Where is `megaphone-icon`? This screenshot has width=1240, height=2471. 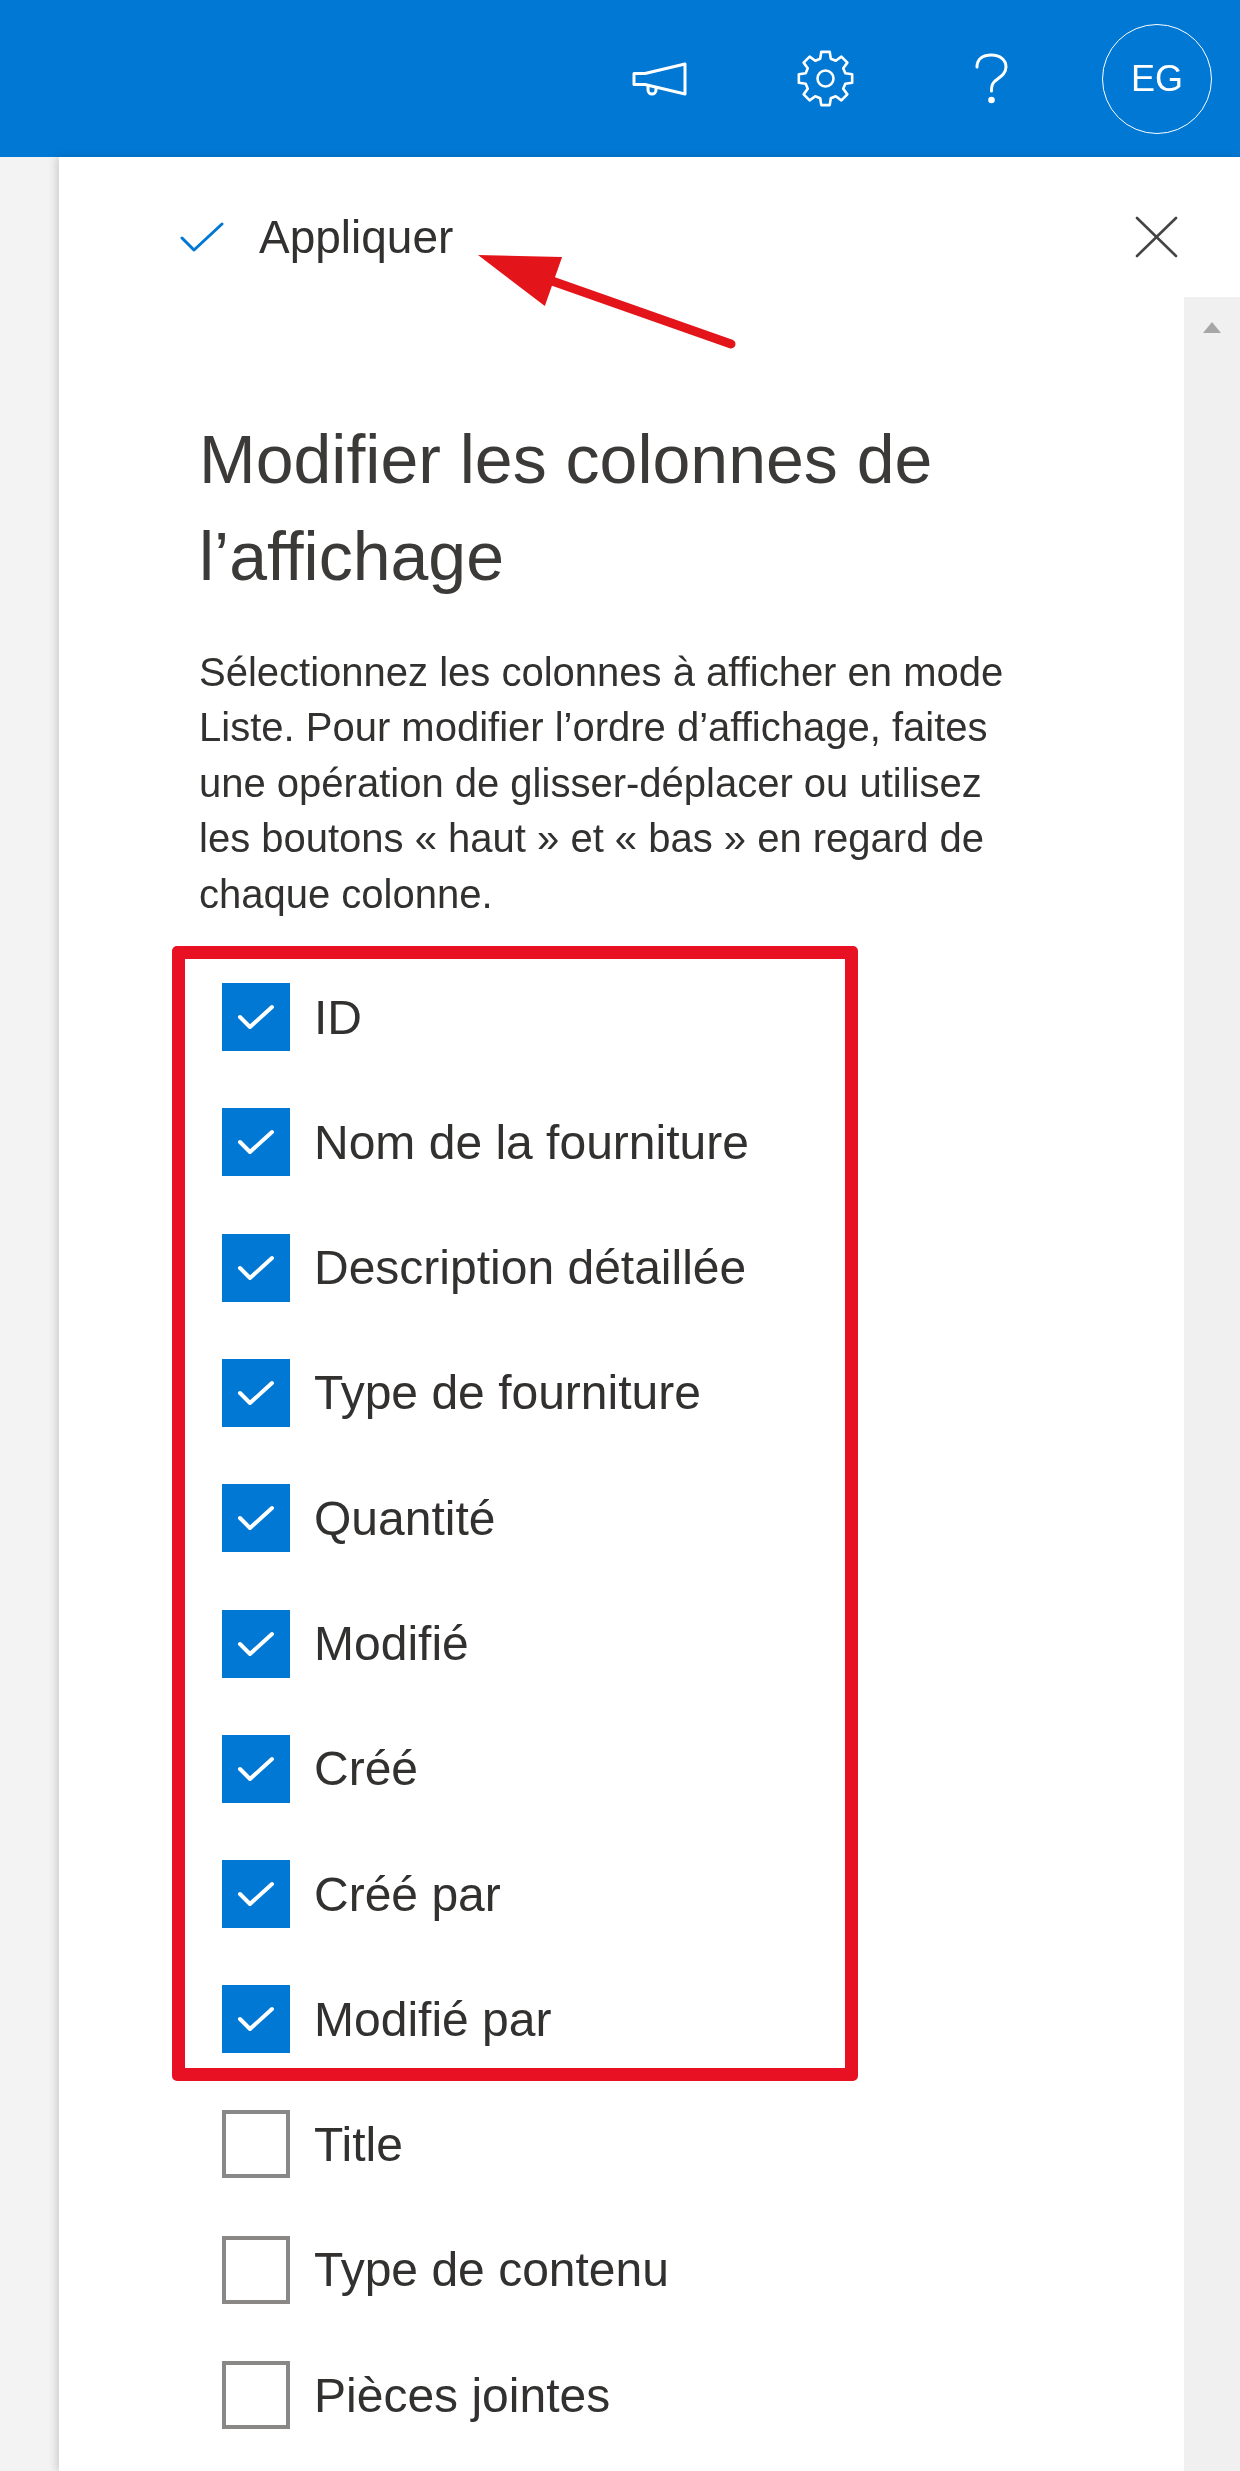 megaphone-icon is located at coordinates (659, 78).